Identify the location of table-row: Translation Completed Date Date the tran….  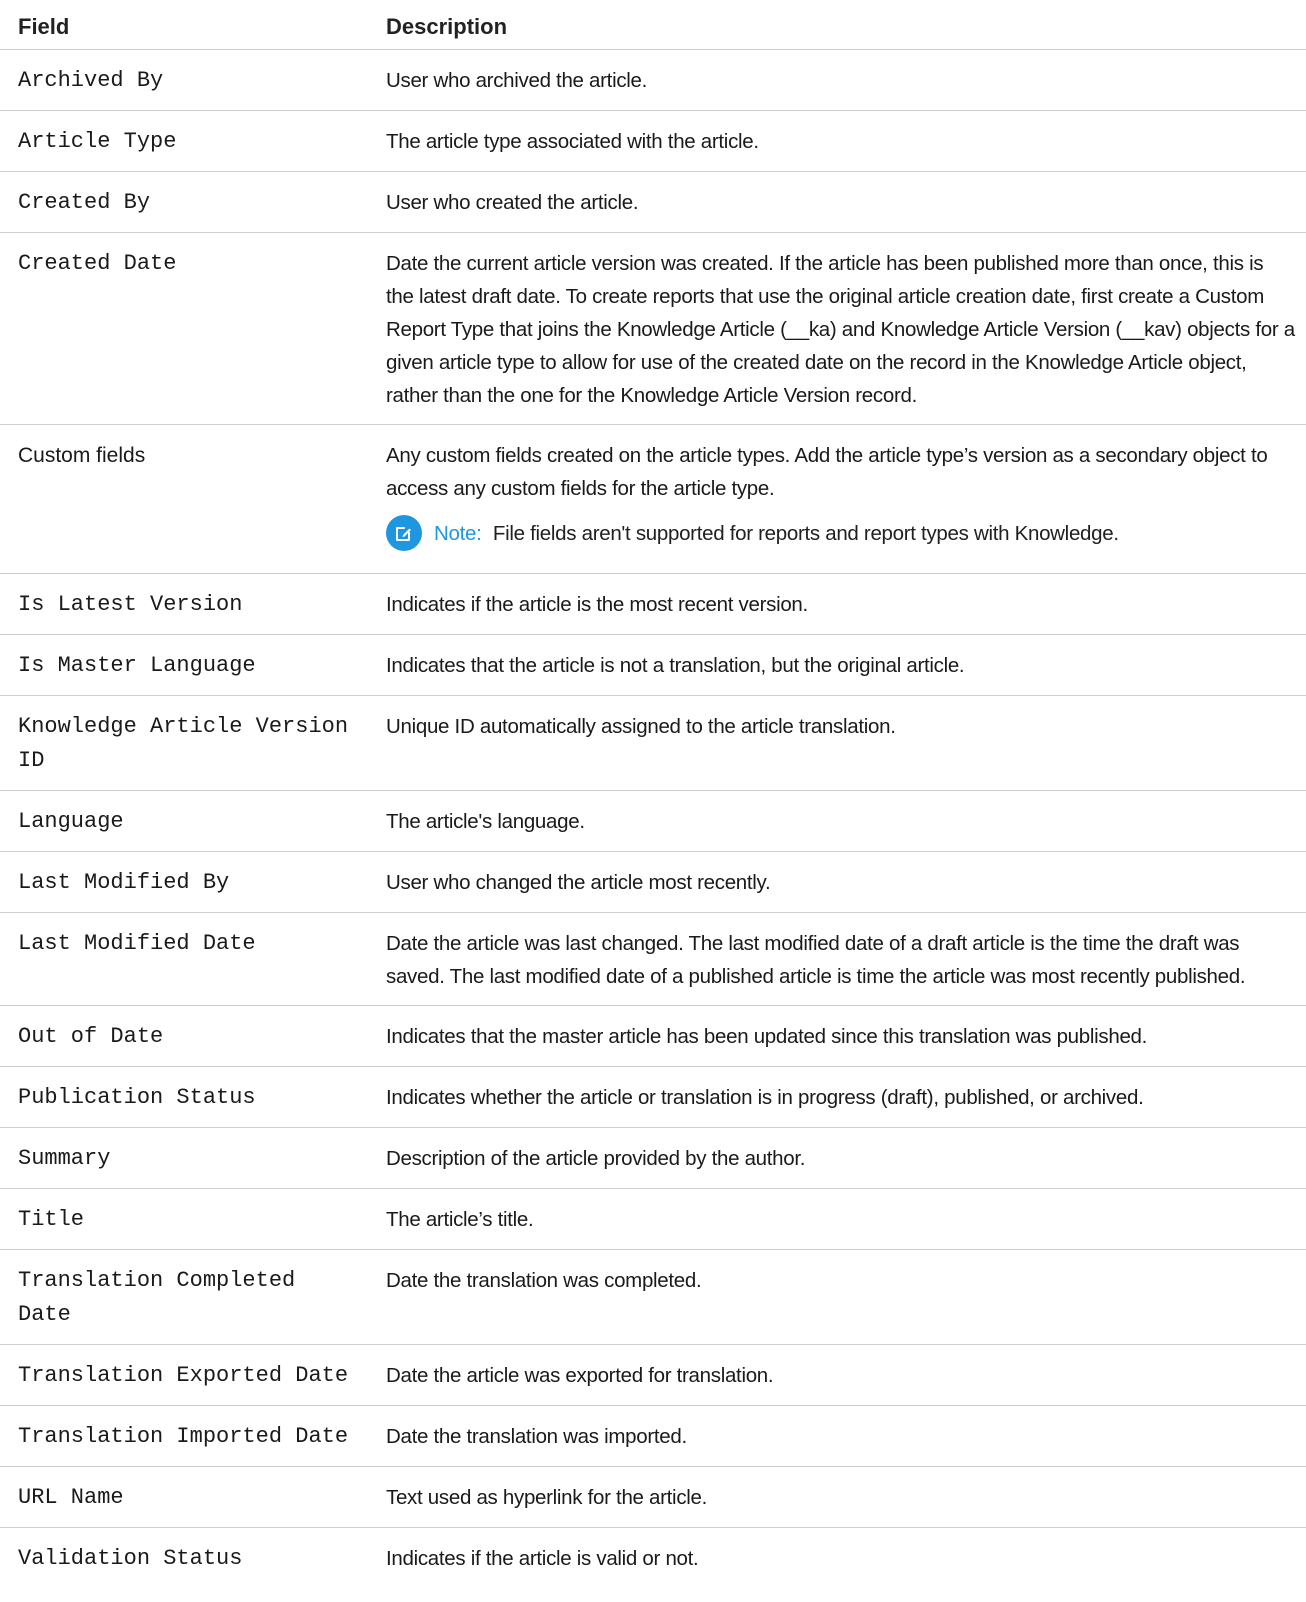
(653, 1297).